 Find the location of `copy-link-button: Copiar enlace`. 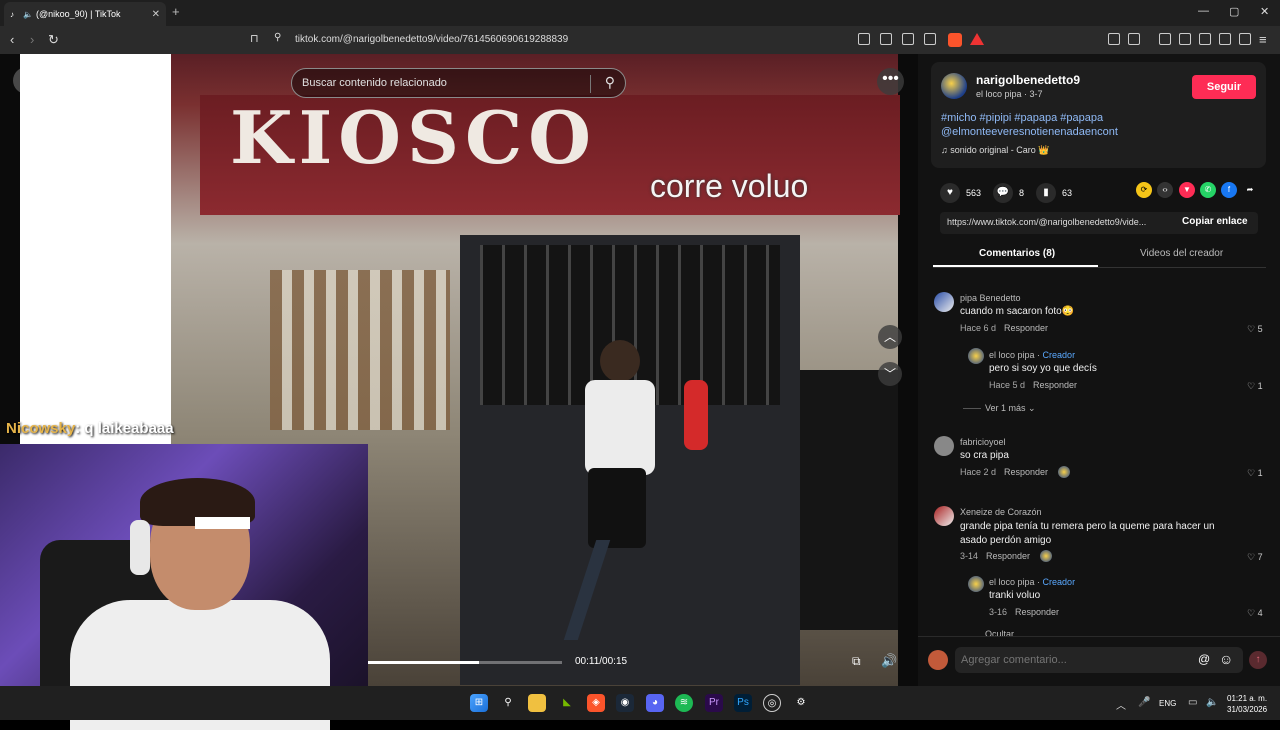

copy-link-button: Copiar enlace is located at coordinates (1215, 221).